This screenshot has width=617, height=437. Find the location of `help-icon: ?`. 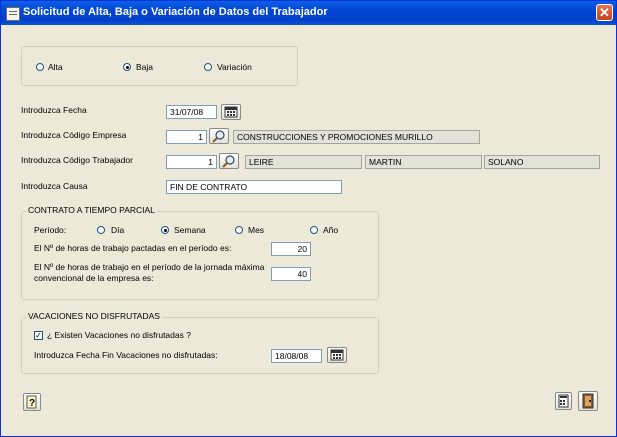

help-icon: ? is located at coordinates (31, 402).